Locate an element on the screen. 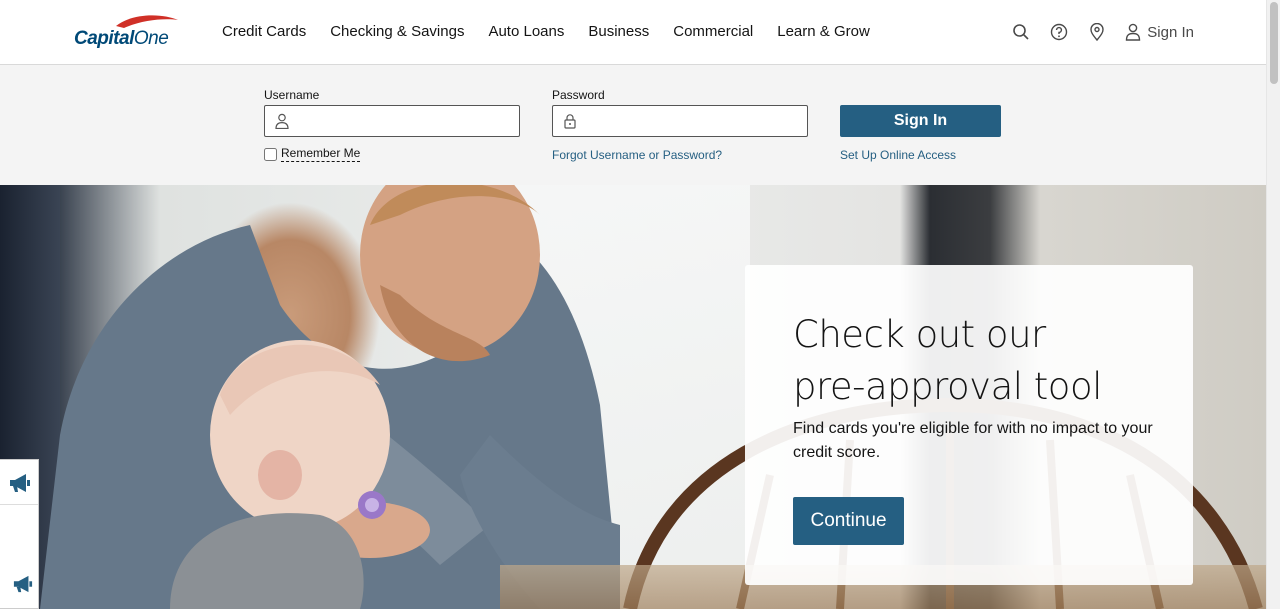 This screenshot has height=609, width=1280. utility-nav: Sign In is located at coordinates (1093, 32).